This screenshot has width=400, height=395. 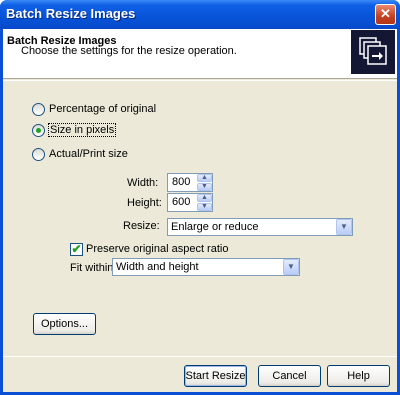 What do you see at coordinates (141, 226) in the screenshot?
I see `resize-label: Resize:` at bounding box center [141, 226].